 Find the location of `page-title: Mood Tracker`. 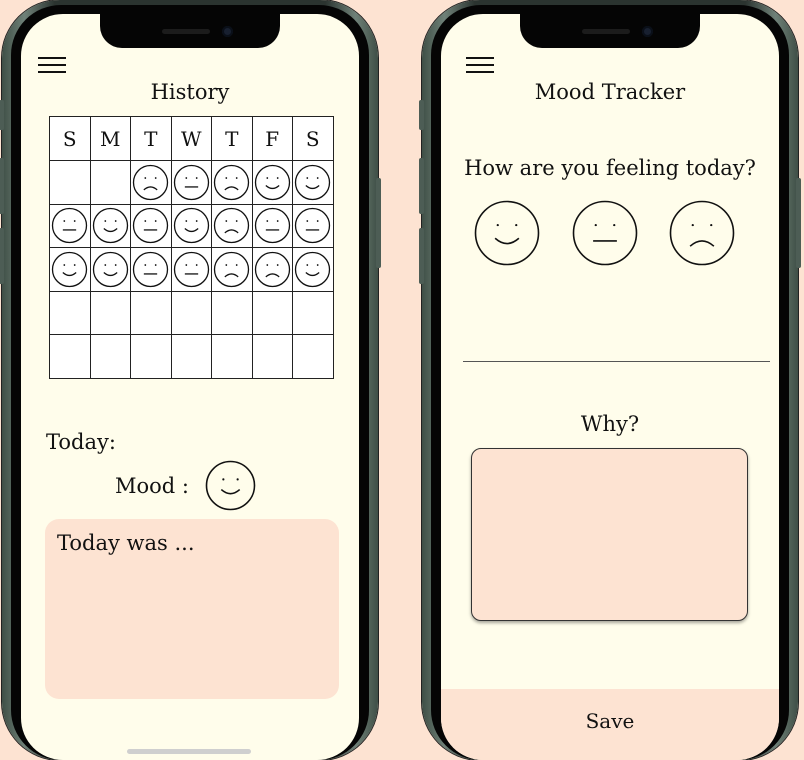

page-title: Mood Tracker is located at coordinates (610, 92).